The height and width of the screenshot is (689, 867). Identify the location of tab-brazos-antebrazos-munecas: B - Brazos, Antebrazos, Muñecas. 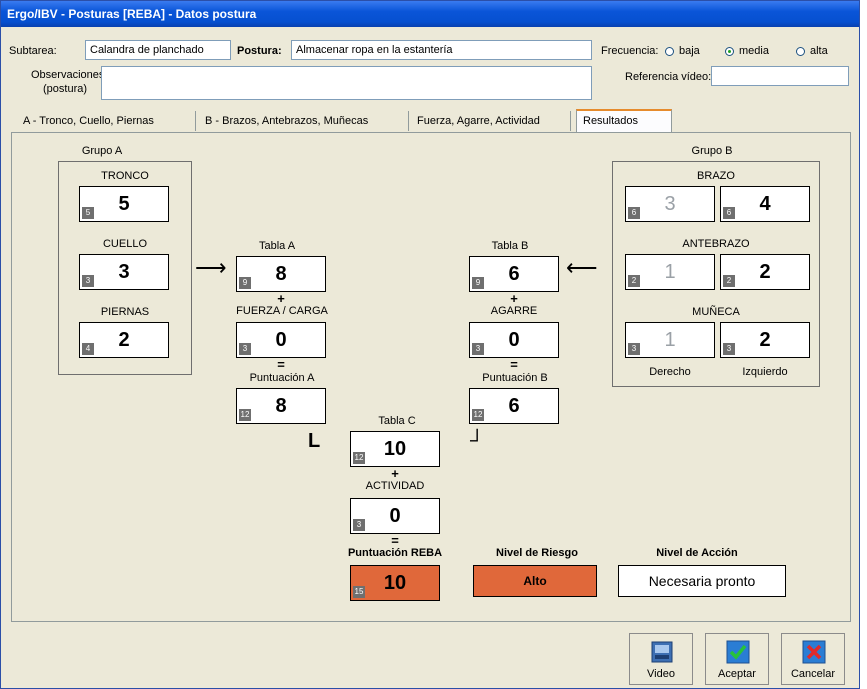
(304, 121).